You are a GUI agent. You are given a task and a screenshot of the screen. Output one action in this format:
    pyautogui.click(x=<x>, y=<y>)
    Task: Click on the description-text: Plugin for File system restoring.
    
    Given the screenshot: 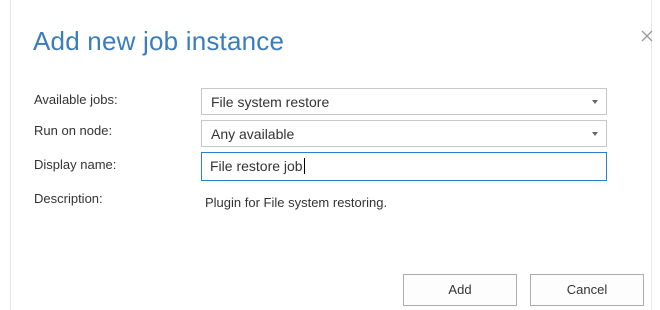 What is the action you would take?
    pyautogui.click(x=296, y=202)
    